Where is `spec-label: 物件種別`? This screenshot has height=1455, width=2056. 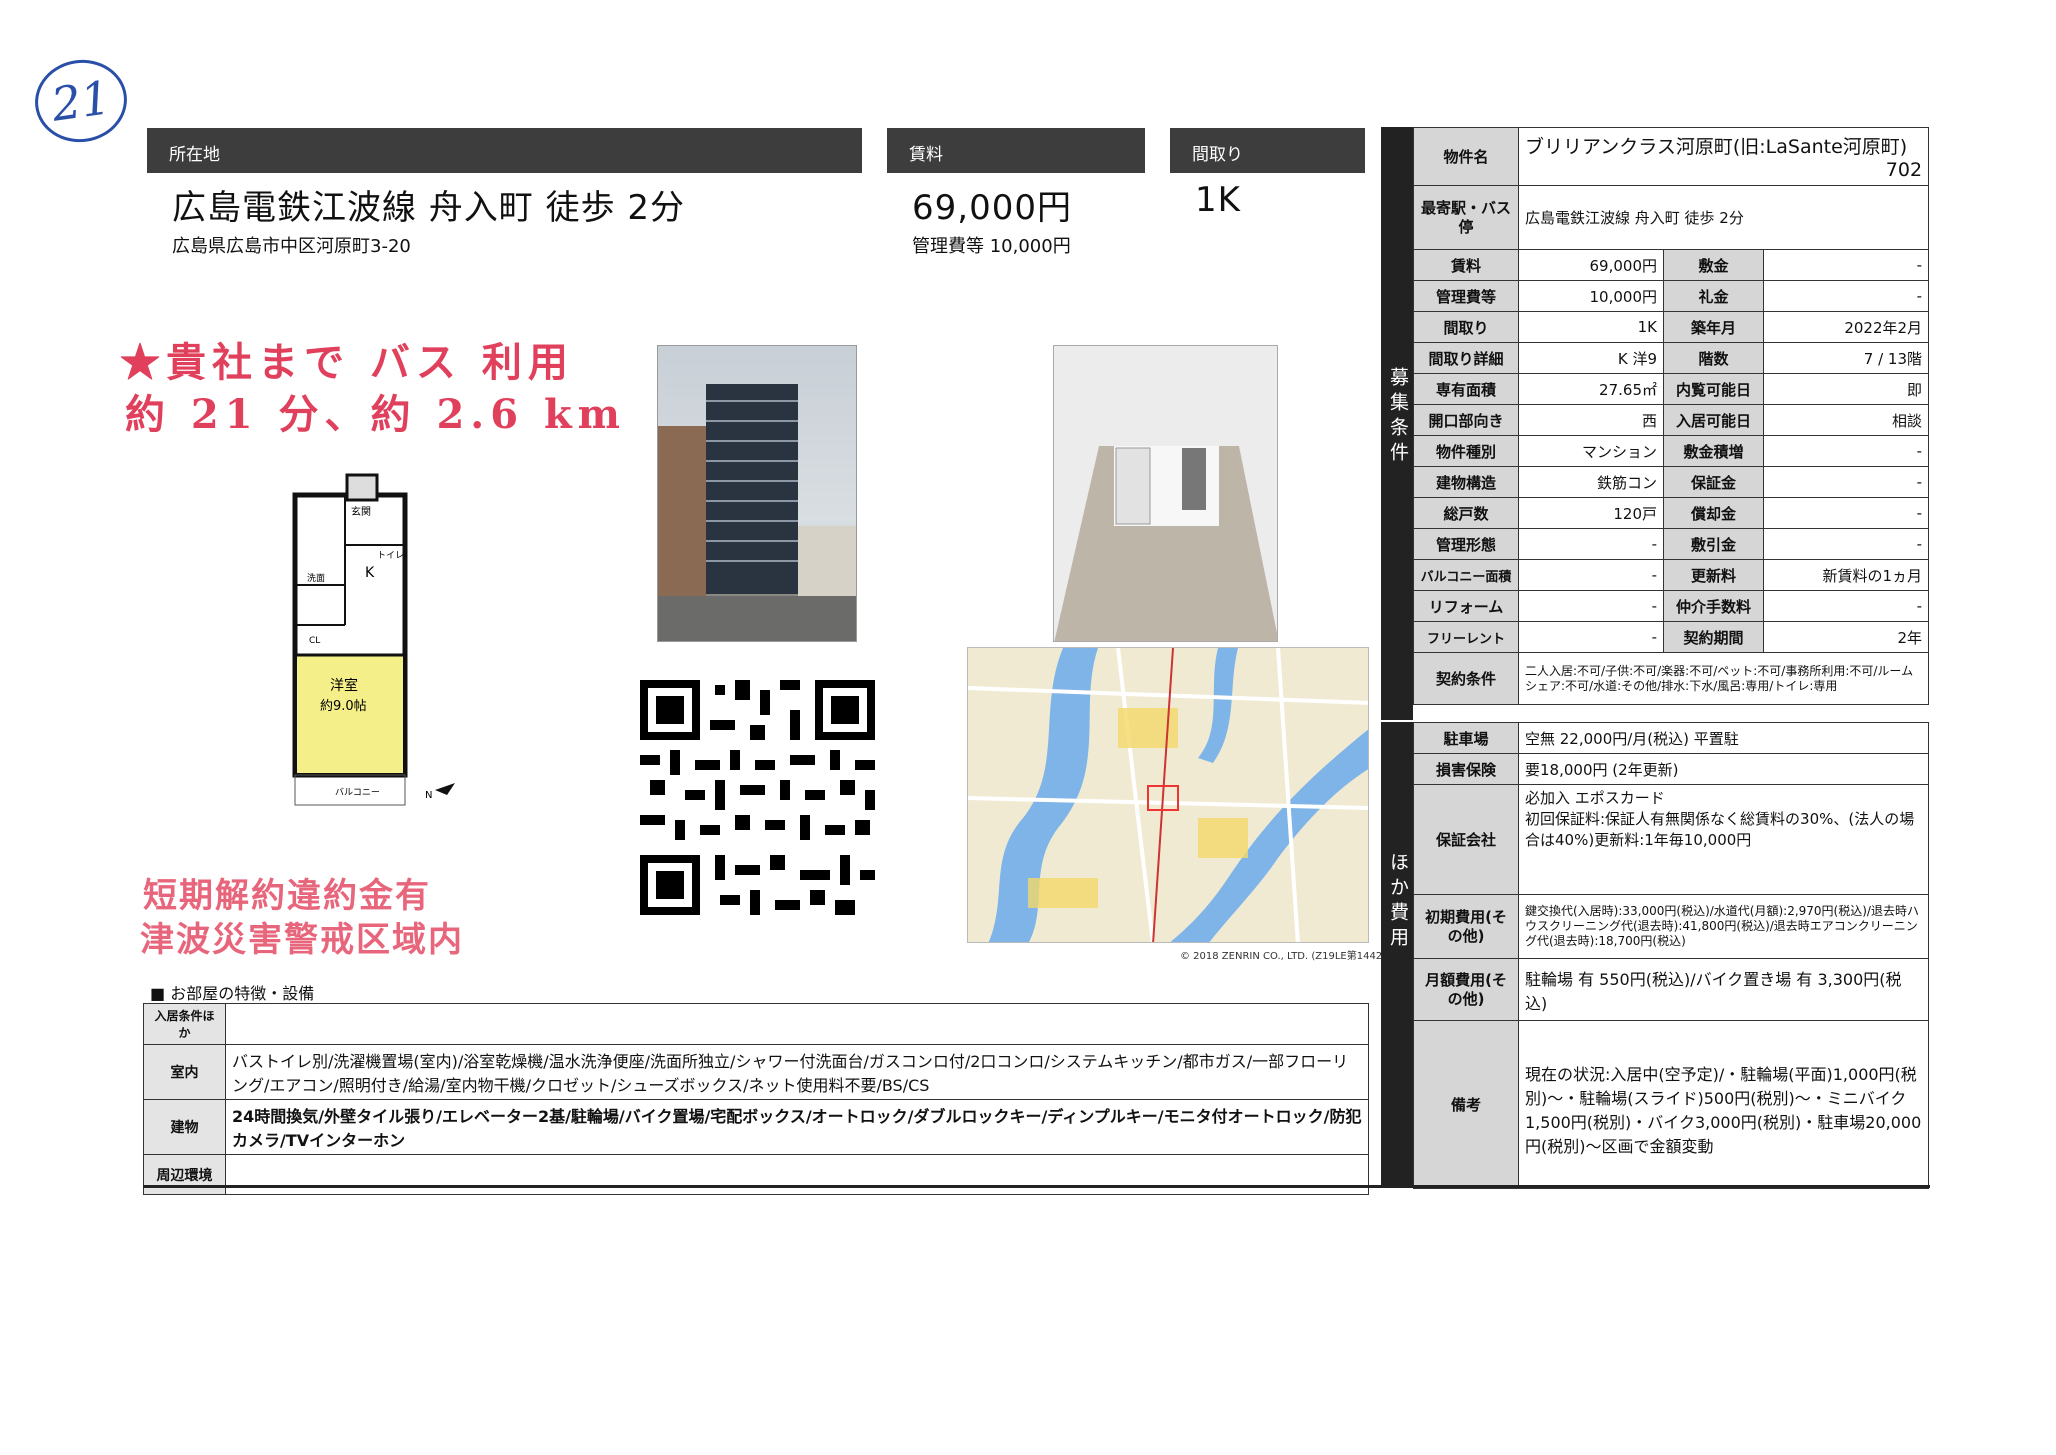
spec-label: 物件種別 is located at coordinates (1466, 451).